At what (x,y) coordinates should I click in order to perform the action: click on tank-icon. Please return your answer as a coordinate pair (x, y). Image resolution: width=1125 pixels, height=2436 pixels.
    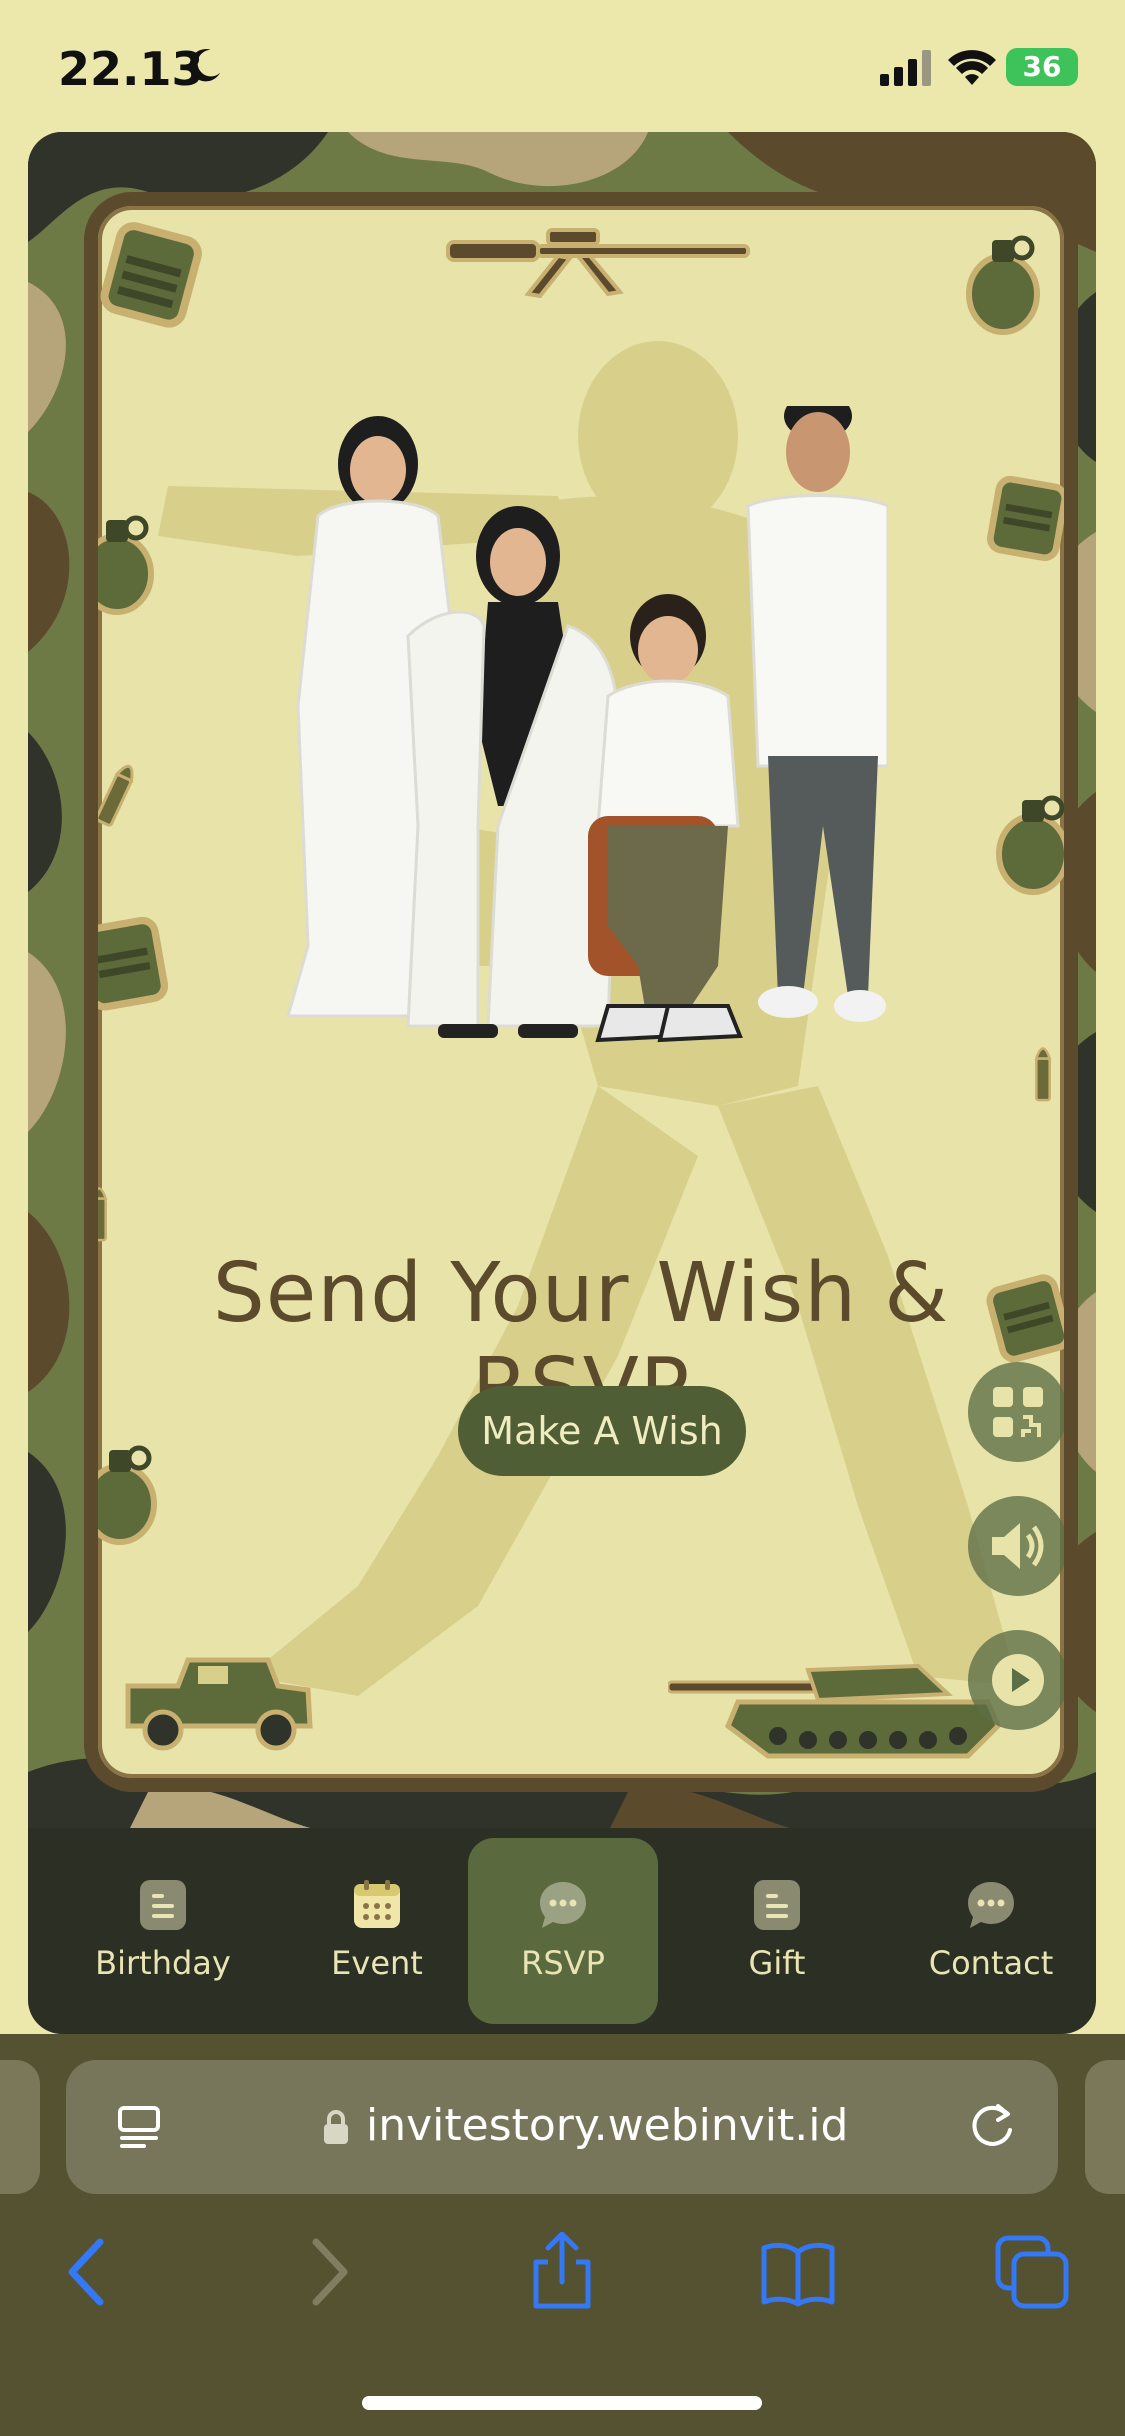
    Looking at the image, I should click on (834, 1711).